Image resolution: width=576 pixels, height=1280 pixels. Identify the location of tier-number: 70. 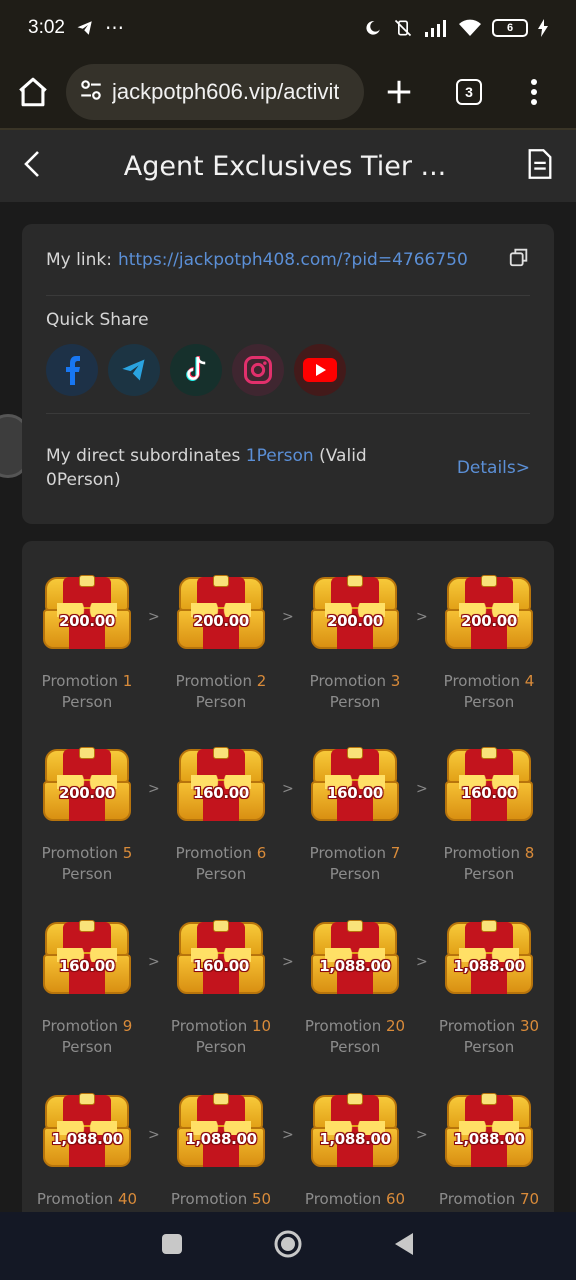
(530, 1199).